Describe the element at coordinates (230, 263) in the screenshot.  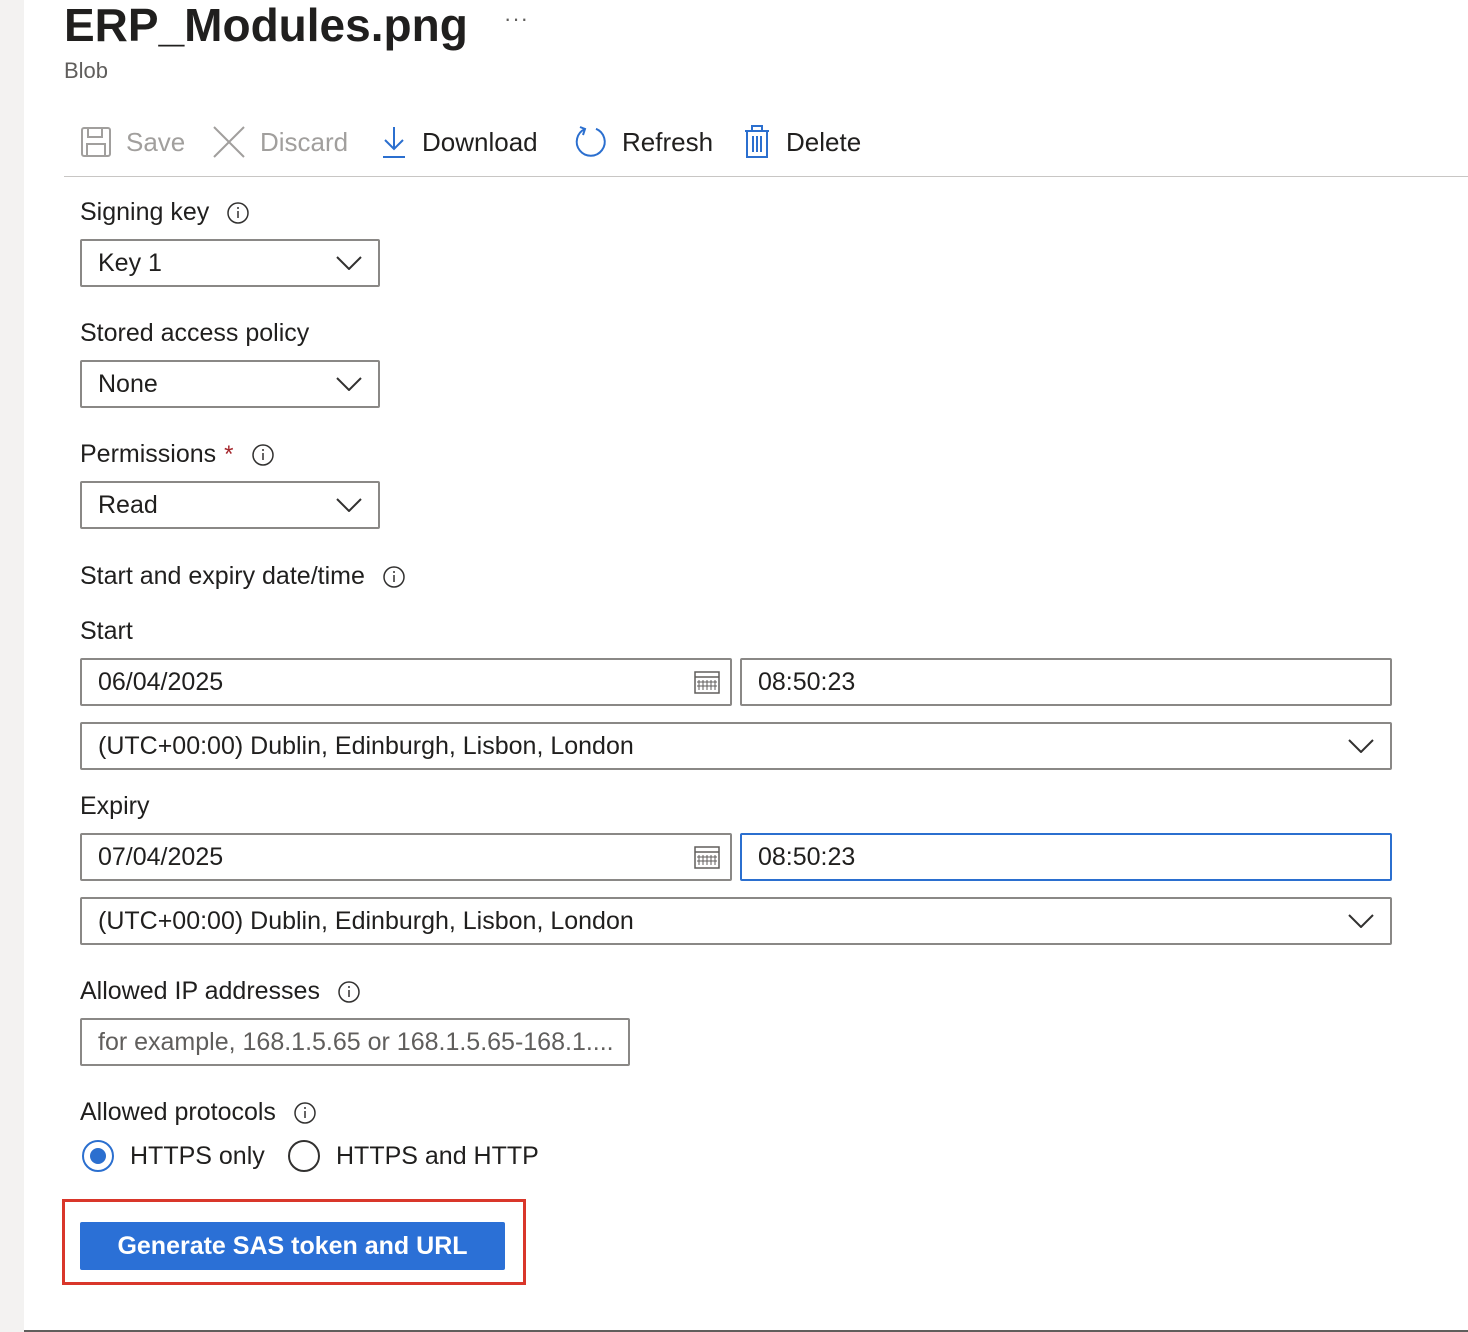
I see `signing-key-dropdown: Key 1` at that location.